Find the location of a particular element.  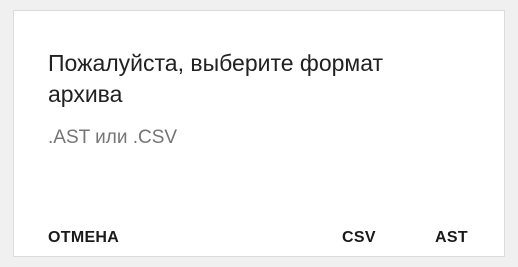

csv-button: CSV is located at coordinates (359, 238).